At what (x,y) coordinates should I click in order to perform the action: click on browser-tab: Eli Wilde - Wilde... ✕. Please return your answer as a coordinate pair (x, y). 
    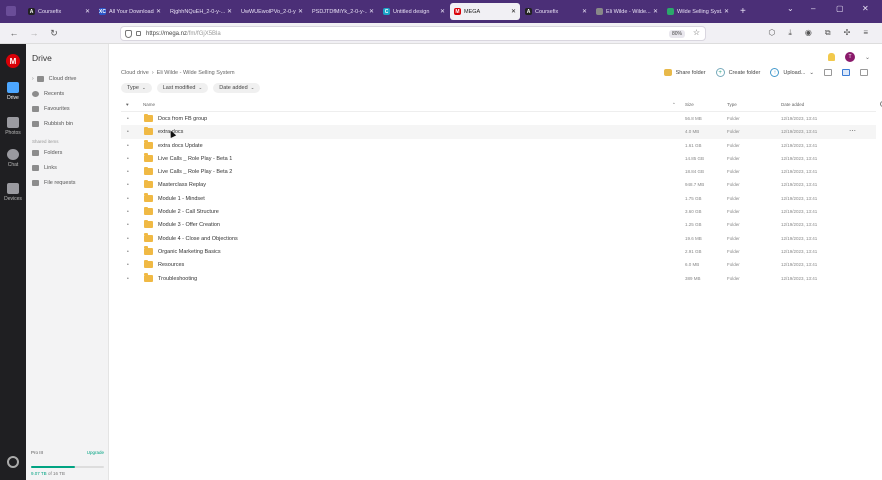
    Looking at the image, I should click on (627, 11).